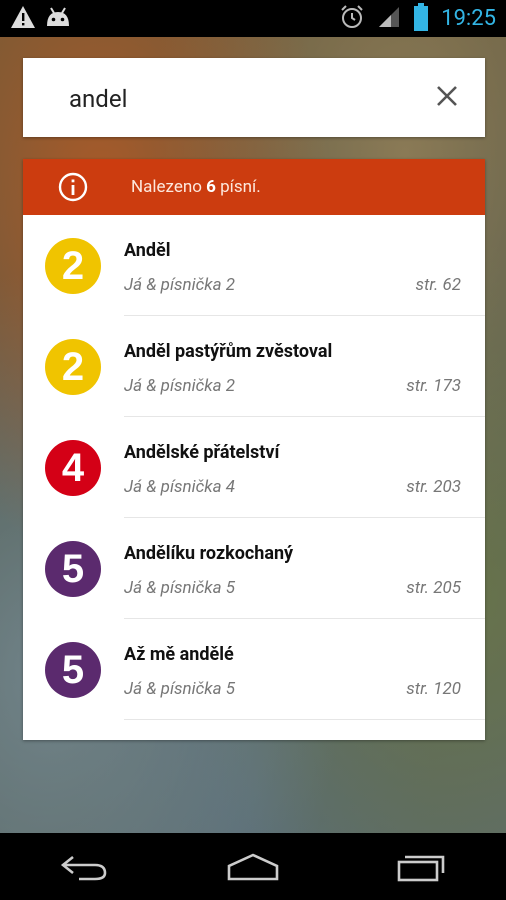  Describe the element at coordinates (421, 18) in the screenshot. I see `battery-icon` at that location.